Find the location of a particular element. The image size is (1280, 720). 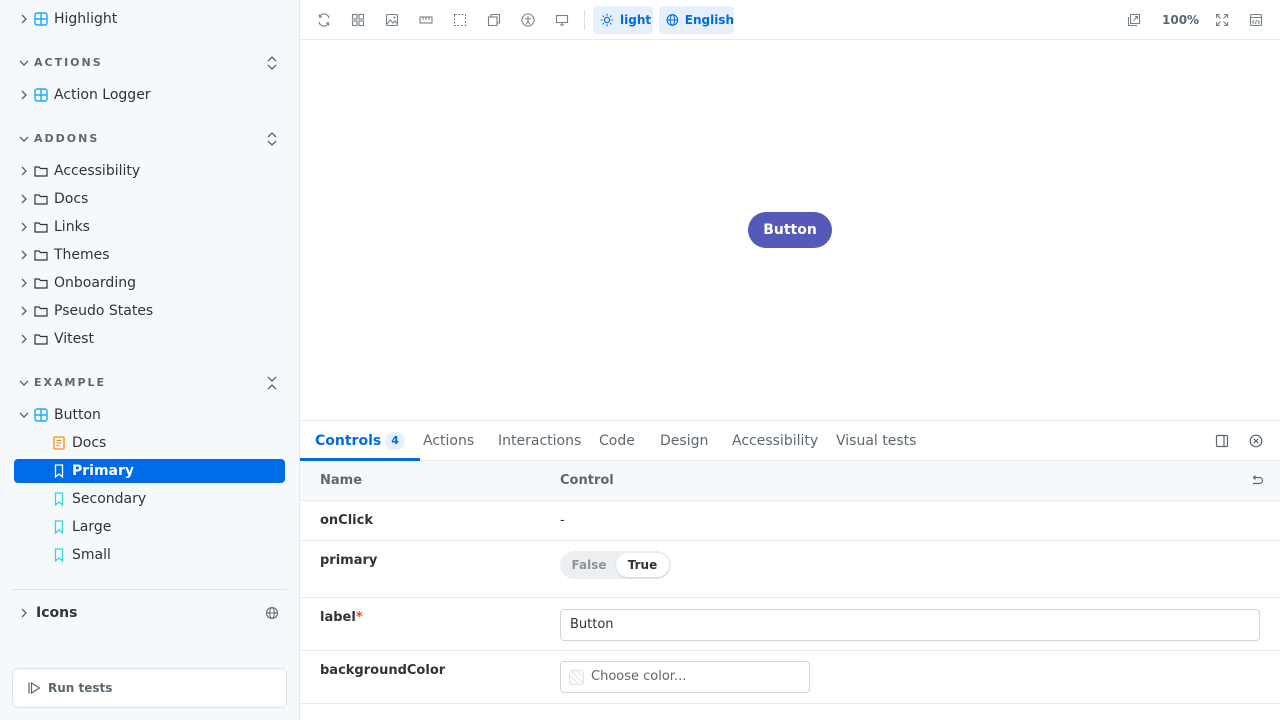

controls-table-header: Name Control is located at coordinates (790, 481).